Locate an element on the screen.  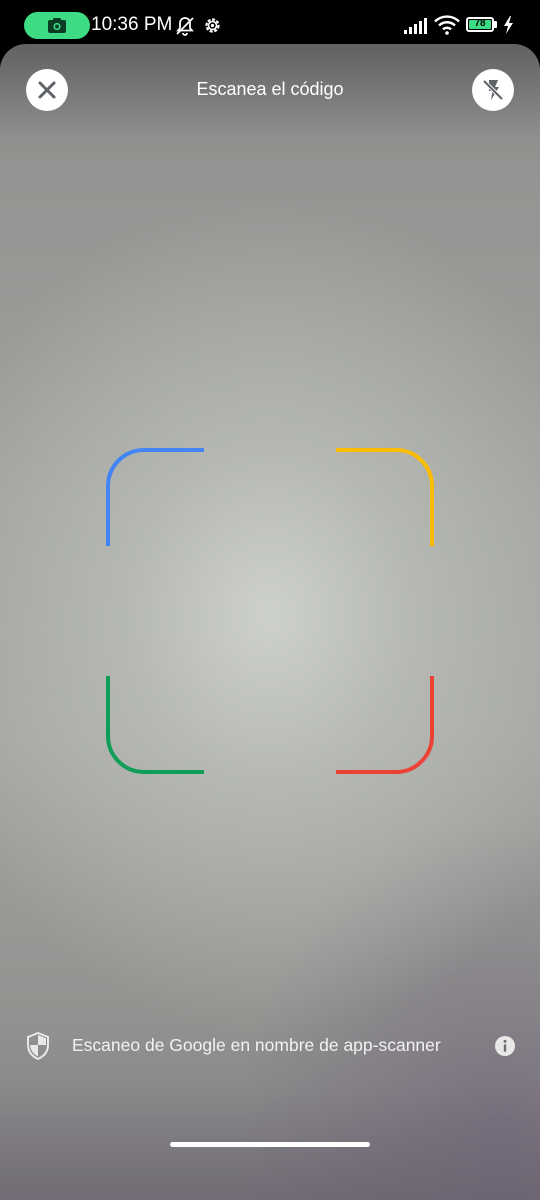
info-icon is located at coordinates (505, 1046).